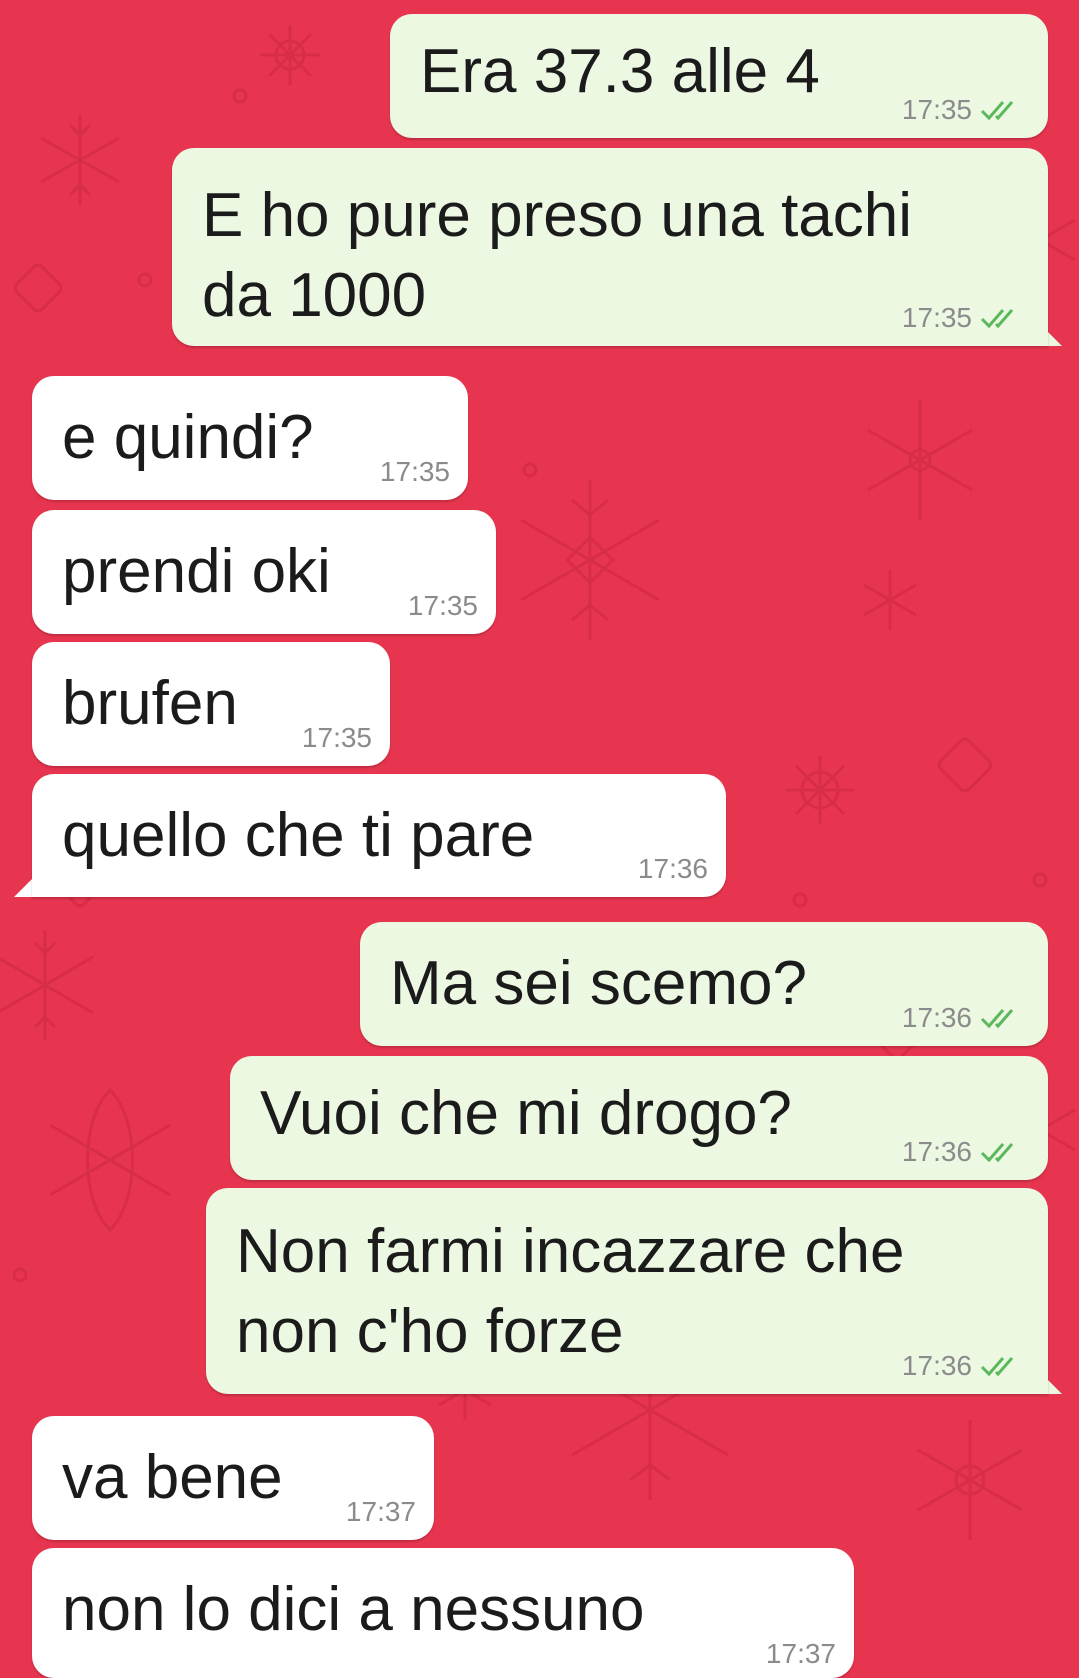 The height and width of the screenshot is (1678, 1079). I want to click on message-bubble-incoming: va bene 17:37, so click(233, 1478).